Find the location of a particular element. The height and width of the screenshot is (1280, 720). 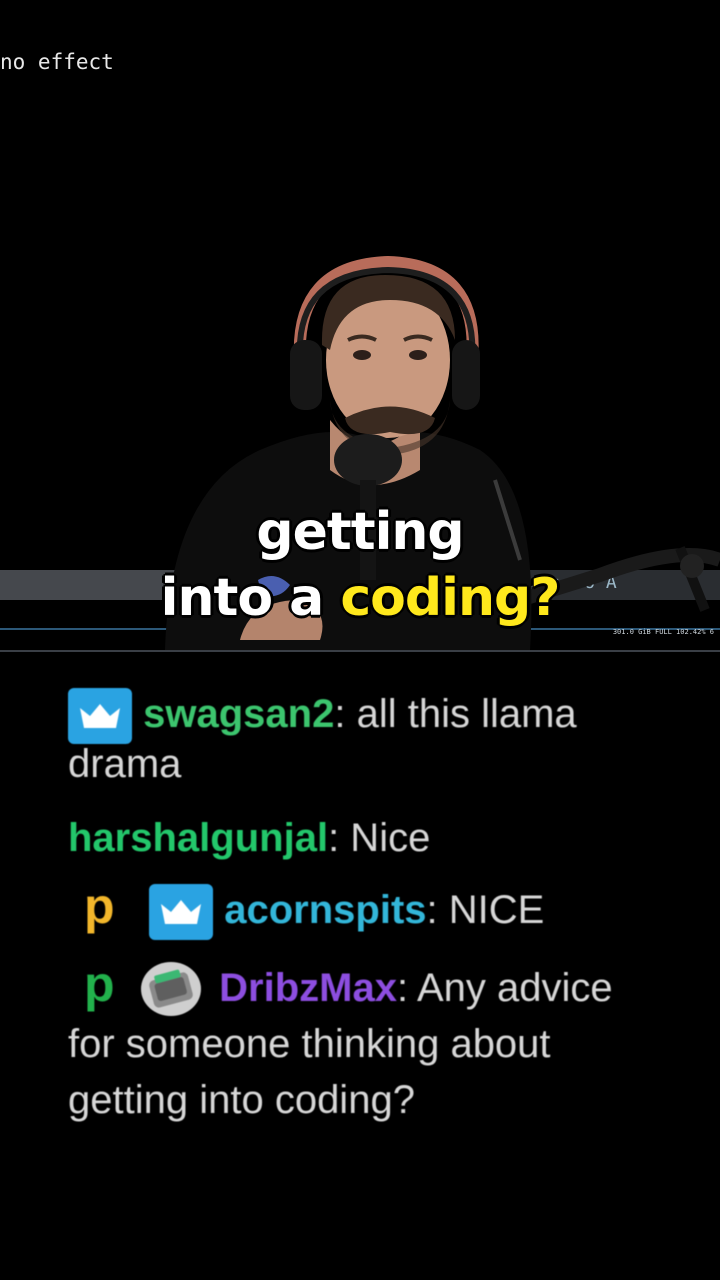

subscriber-badge-icon is located at coordinates (181, 912).